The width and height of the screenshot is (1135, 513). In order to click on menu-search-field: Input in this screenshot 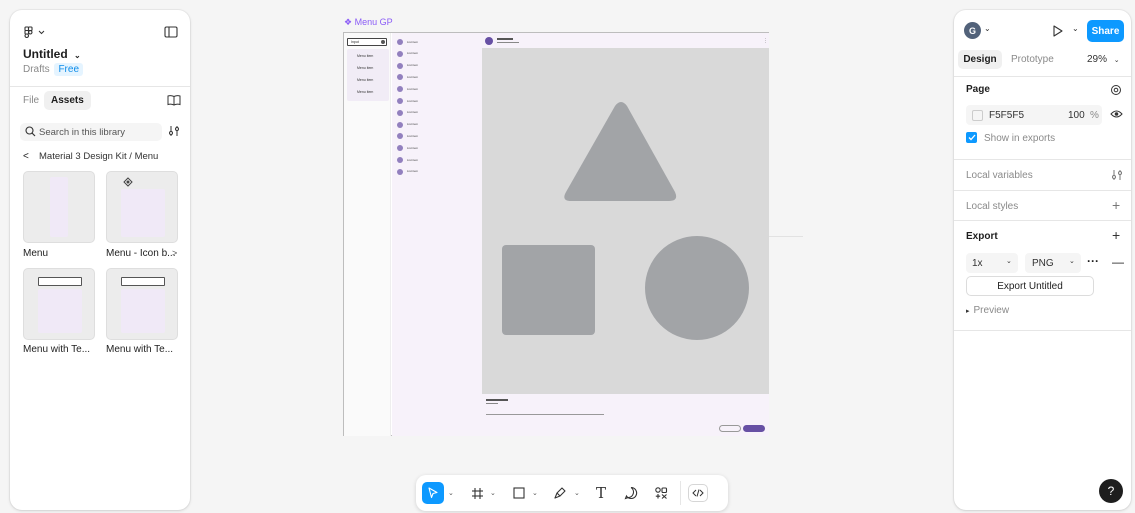, I will do `click(367, 42)`.